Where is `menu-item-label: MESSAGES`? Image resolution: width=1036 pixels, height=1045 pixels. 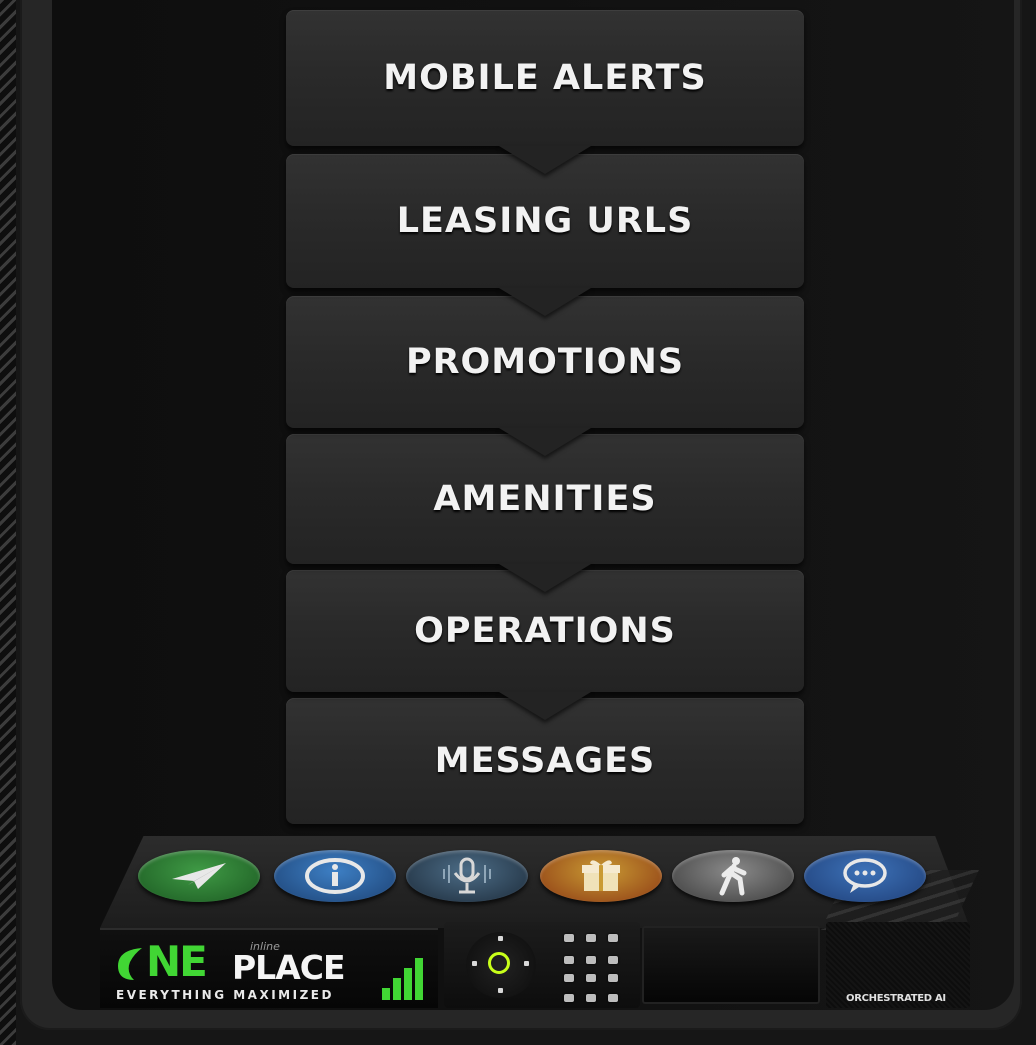 menu-item-label: MESSAGES is located at coordinates (545, 761).